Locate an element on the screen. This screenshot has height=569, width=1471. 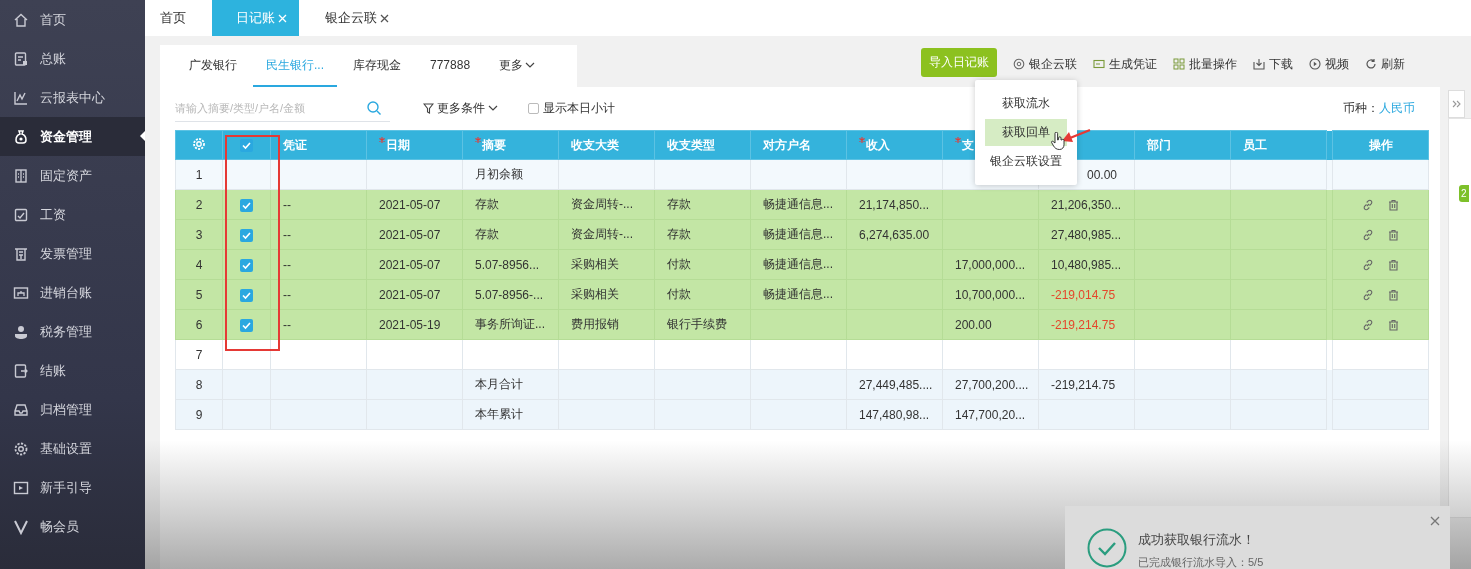
account-tab: 广发银行 is located at coordinates (213, 66).